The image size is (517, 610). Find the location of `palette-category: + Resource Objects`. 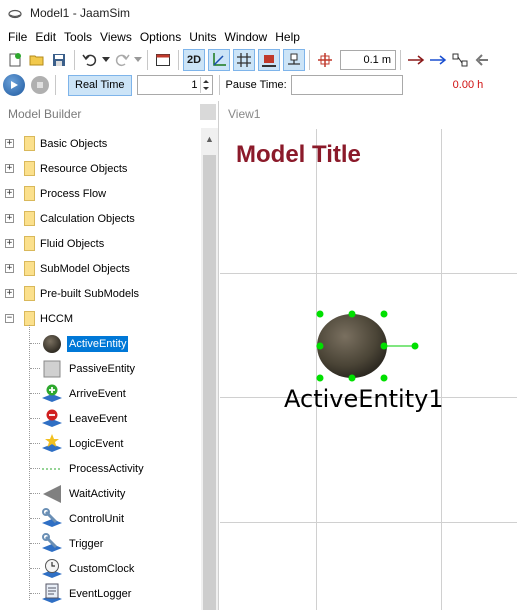

palette-category: + Resource Objects is located at coordinates (100, 168).